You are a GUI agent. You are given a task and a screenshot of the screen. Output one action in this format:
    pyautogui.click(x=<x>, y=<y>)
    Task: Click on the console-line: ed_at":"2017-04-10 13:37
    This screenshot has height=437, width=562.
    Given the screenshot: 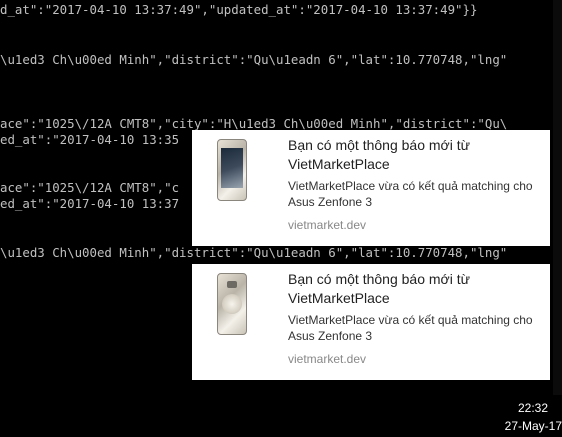 What is the action you would take?
    pyautogui.click(x=90, y=203)
    